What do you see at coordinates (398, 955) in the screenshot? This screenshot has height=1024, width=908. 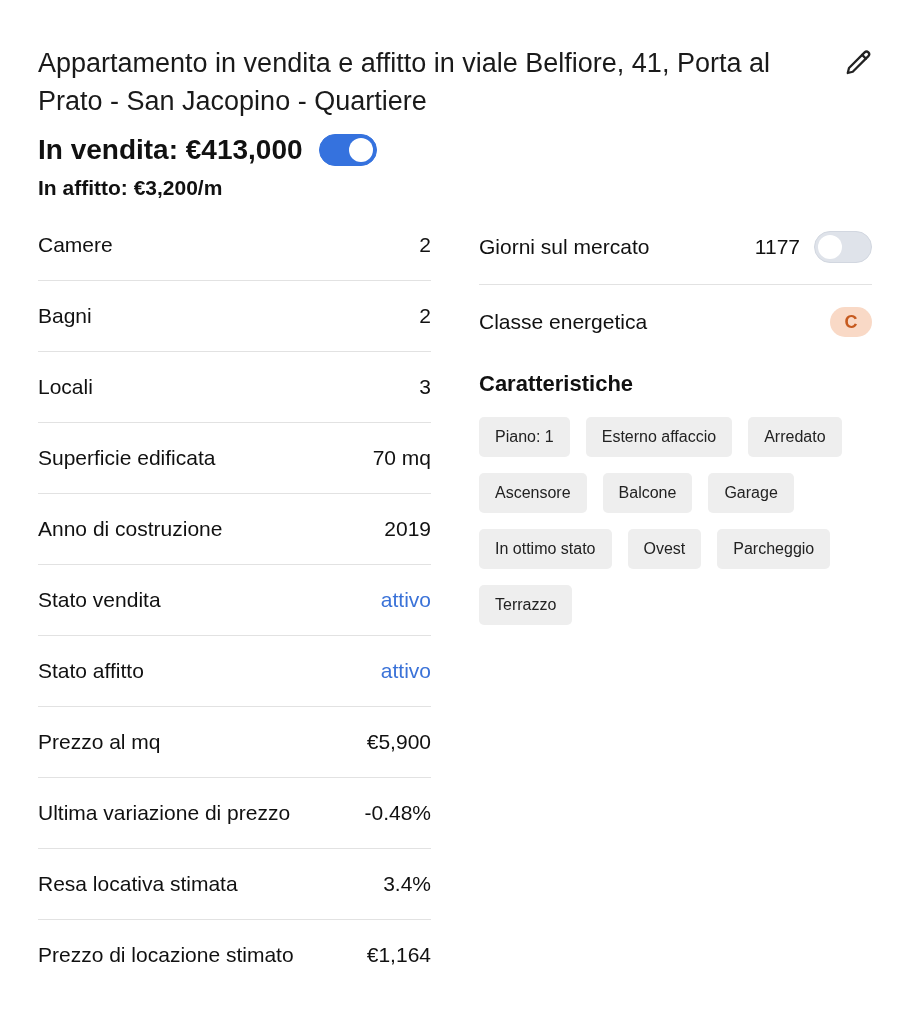 I see `detail-value: €1,164` at bounding box center [398, 955].